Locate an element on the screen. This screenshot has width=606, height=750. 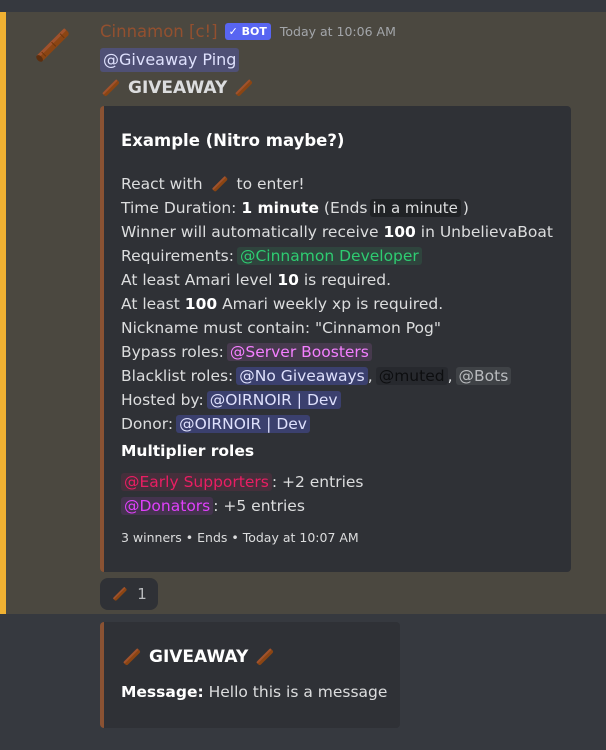
giveaway-ping-mention: @Giveaway Ping is located at coordinates (170, 60).